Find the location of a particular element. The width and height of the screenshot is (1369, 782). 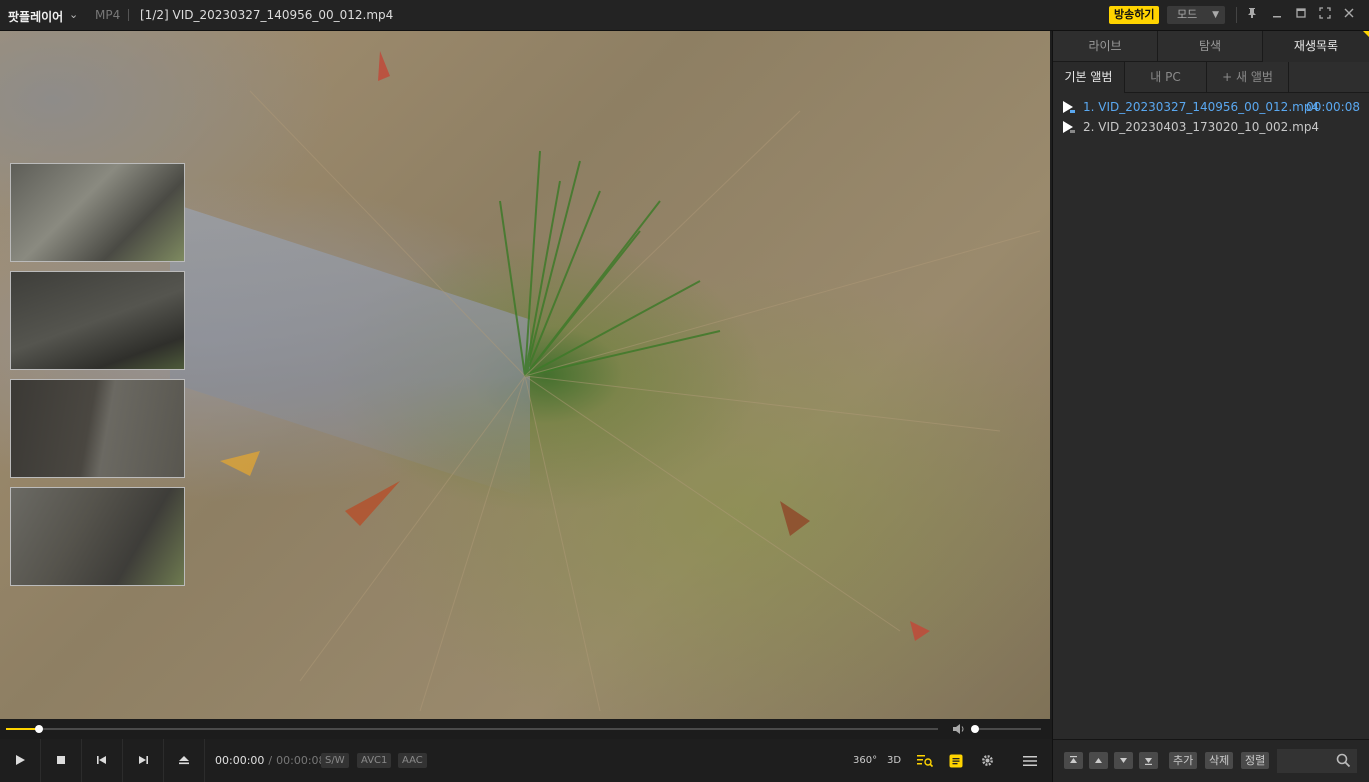

mode-dropdown: 모드 ▼ is located at coordinates (1196, 15).